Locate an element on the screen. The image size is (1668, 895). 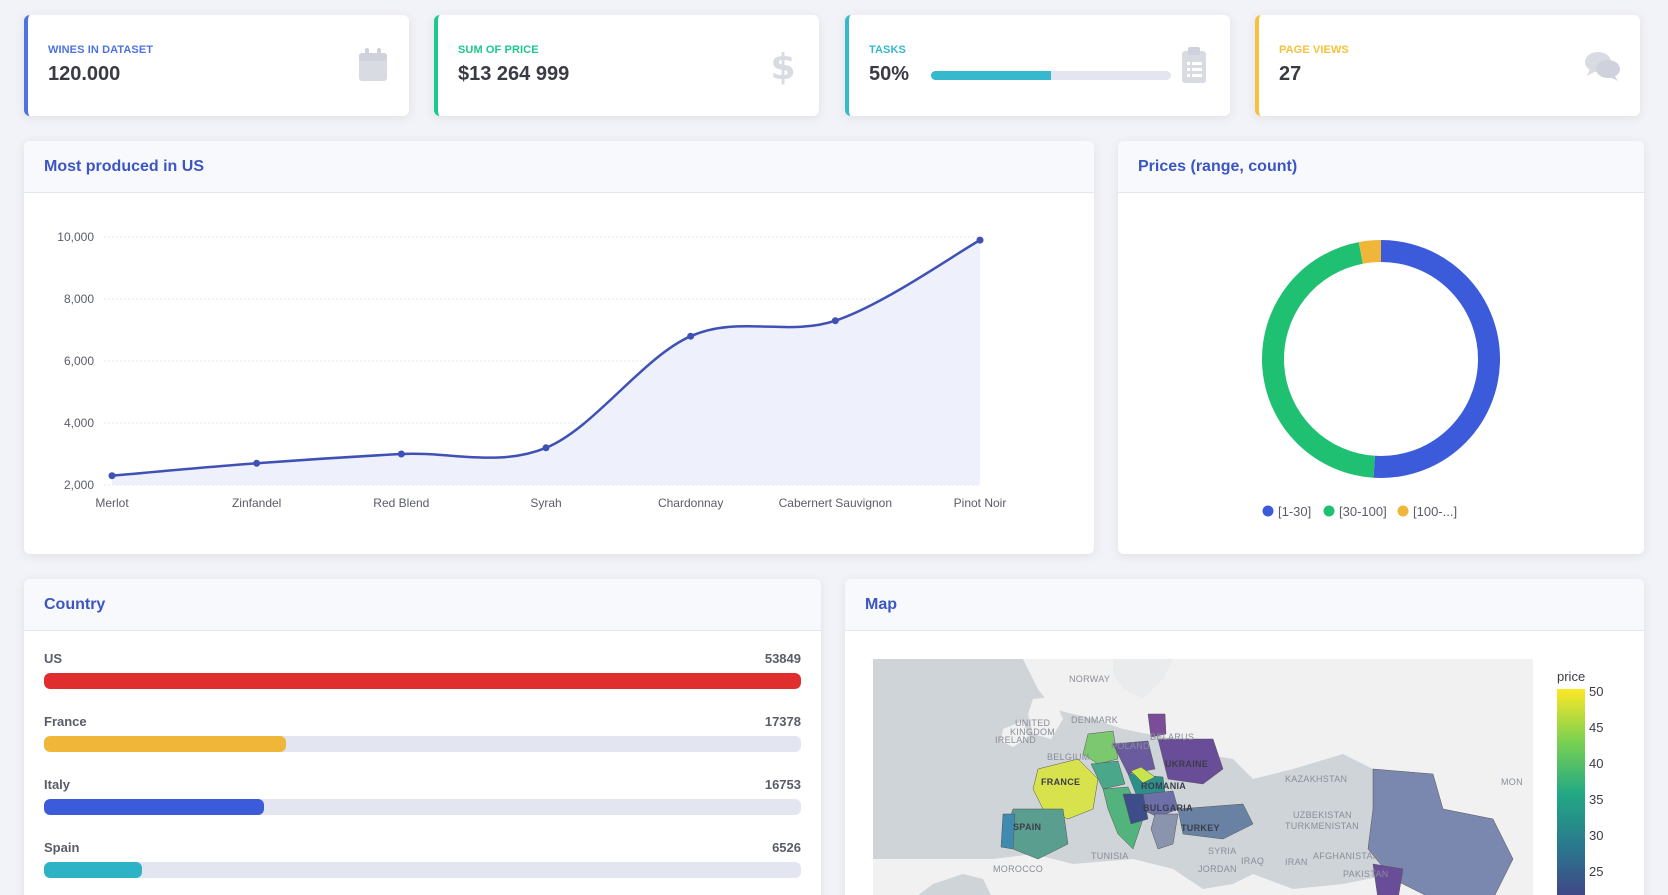
country-row-italy: Italy 16753 is located at coordinates (422, 800).